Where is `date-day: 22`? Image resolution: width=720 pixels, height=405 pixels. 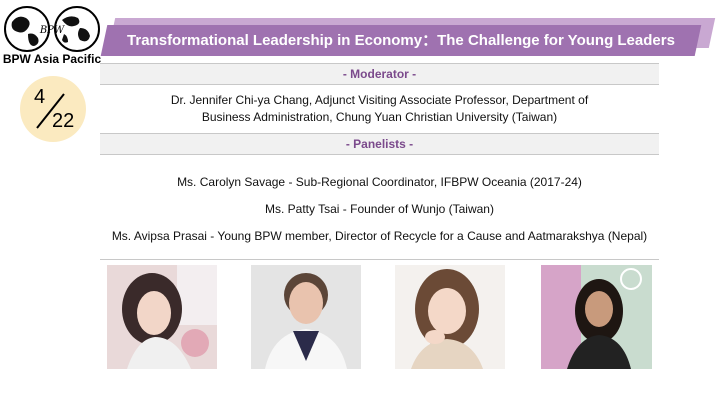
date-day: 22 is located at coordinates (63, 121).